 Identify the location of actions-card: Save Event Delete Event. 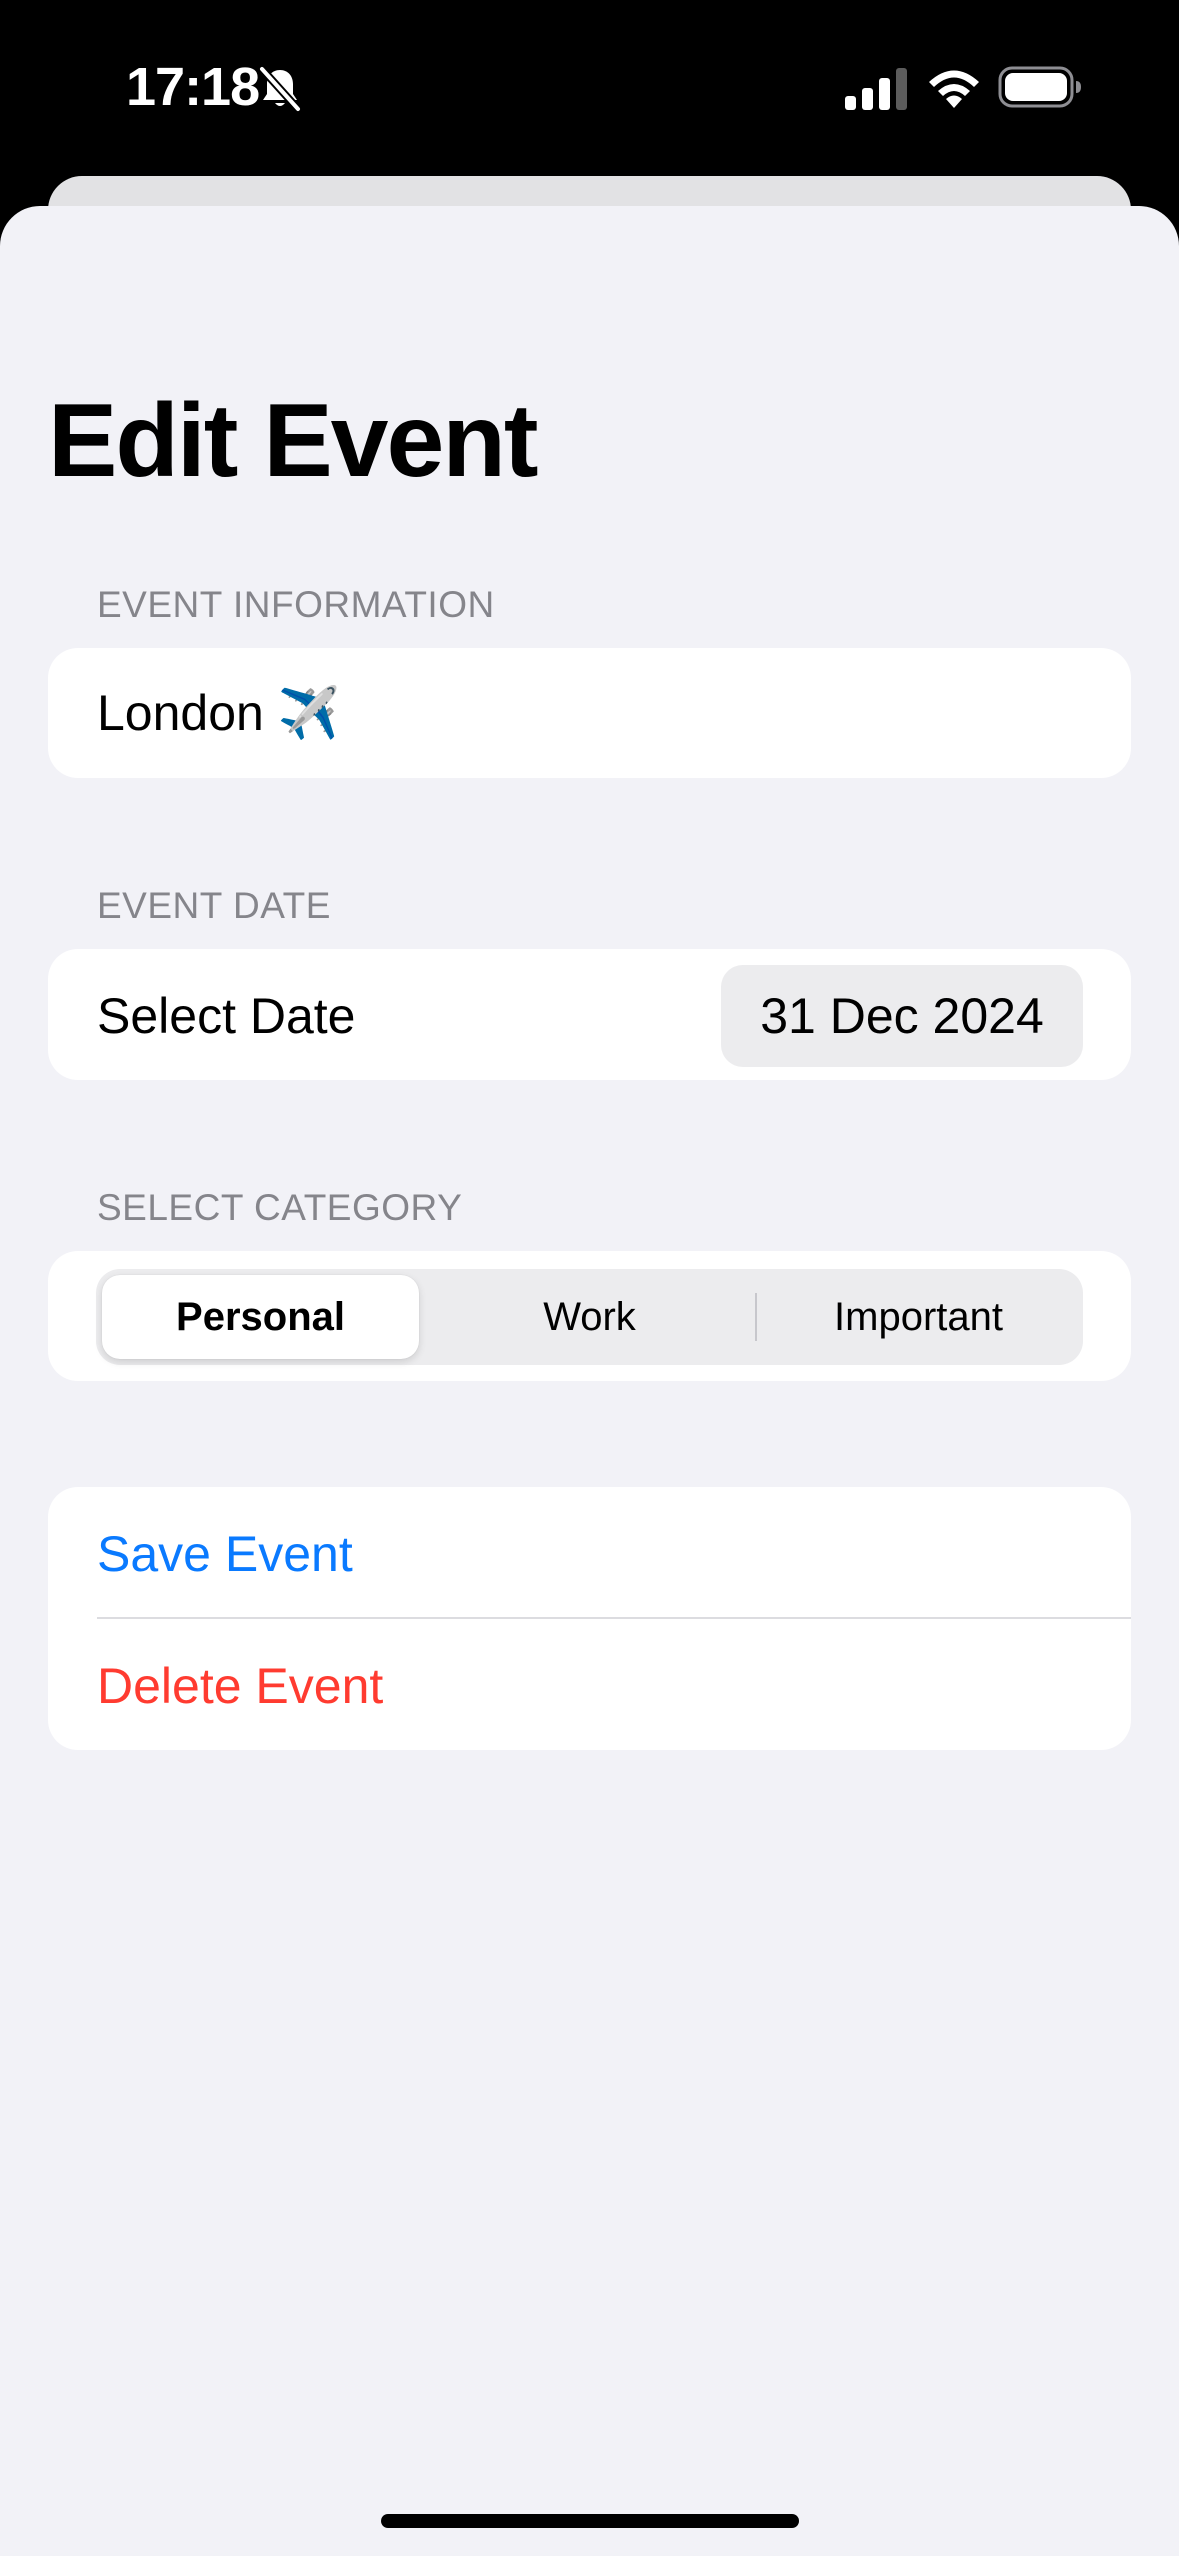
(589, 1618).